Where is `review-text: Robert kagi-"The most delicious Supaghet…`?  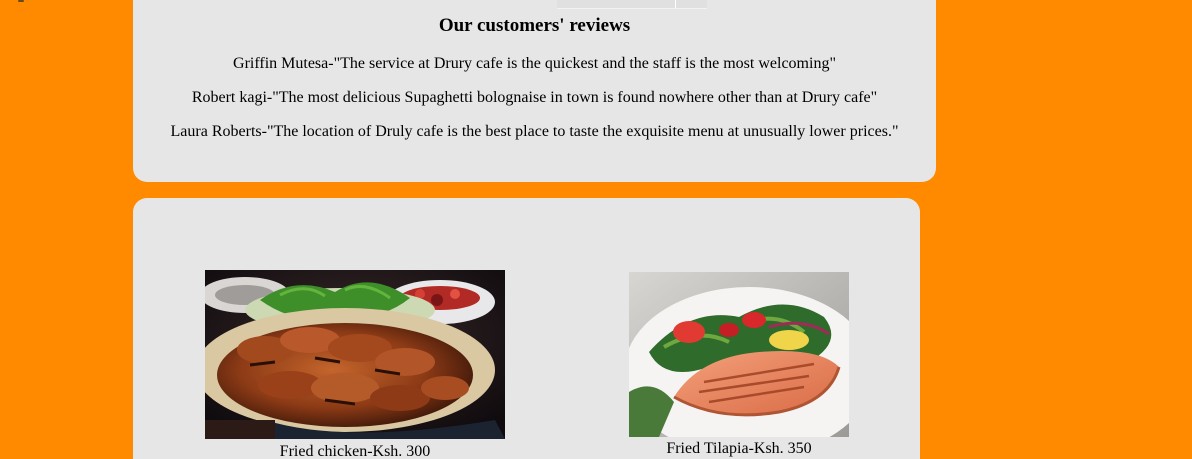
review-text: Robert kagi-"The most delicious Supaghet… is located at coordinates (534, 97).